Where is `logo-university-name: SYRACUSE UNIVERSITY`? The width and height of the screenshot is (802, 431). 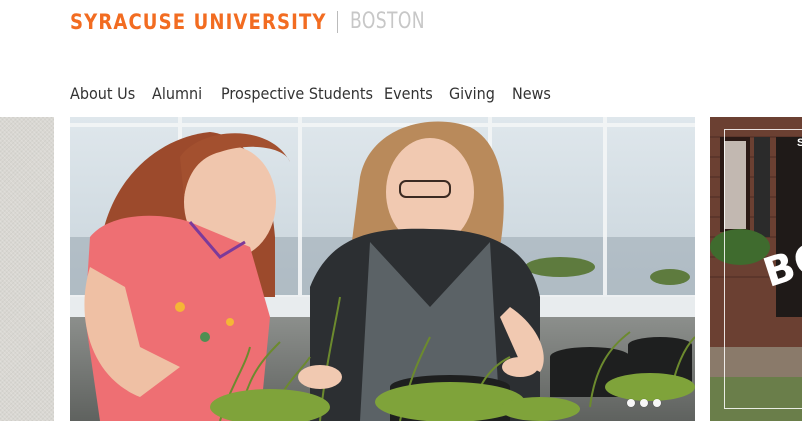
logo-university-name: SYRACUSE UNIVERSITY is located at coordinates (198, 22).